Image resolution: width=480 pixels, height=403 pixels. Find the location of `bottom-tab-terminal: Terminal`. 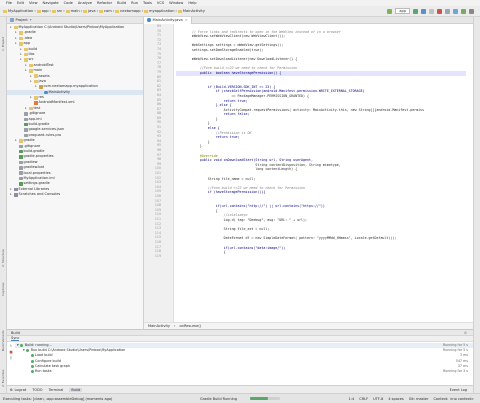

bottom-tab-terminal: Terminal is located at coordinates (56, 390).